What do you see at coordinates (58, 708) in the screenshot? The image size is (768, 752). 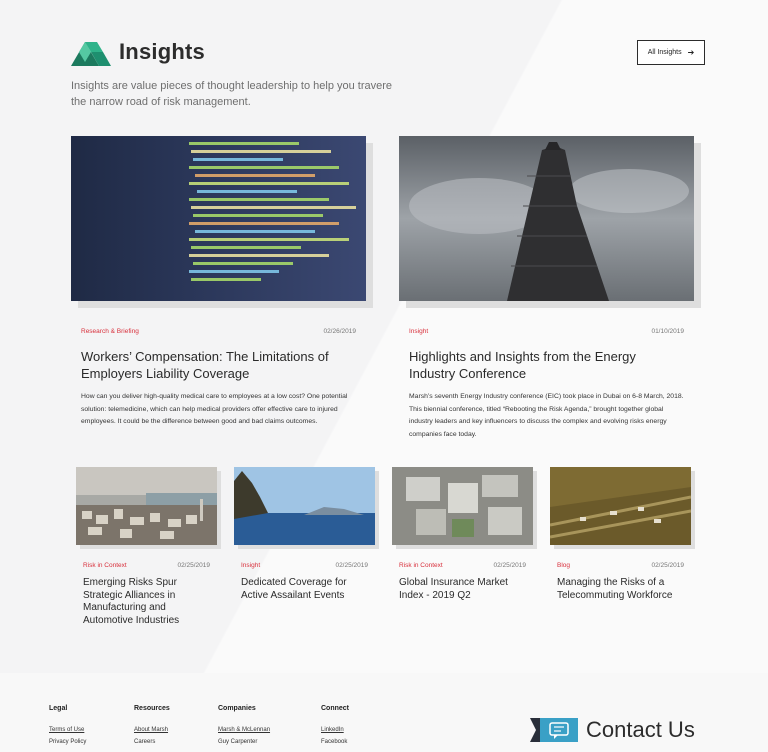 I see `footer-heading: Legal` at bounding box center [58, 708].